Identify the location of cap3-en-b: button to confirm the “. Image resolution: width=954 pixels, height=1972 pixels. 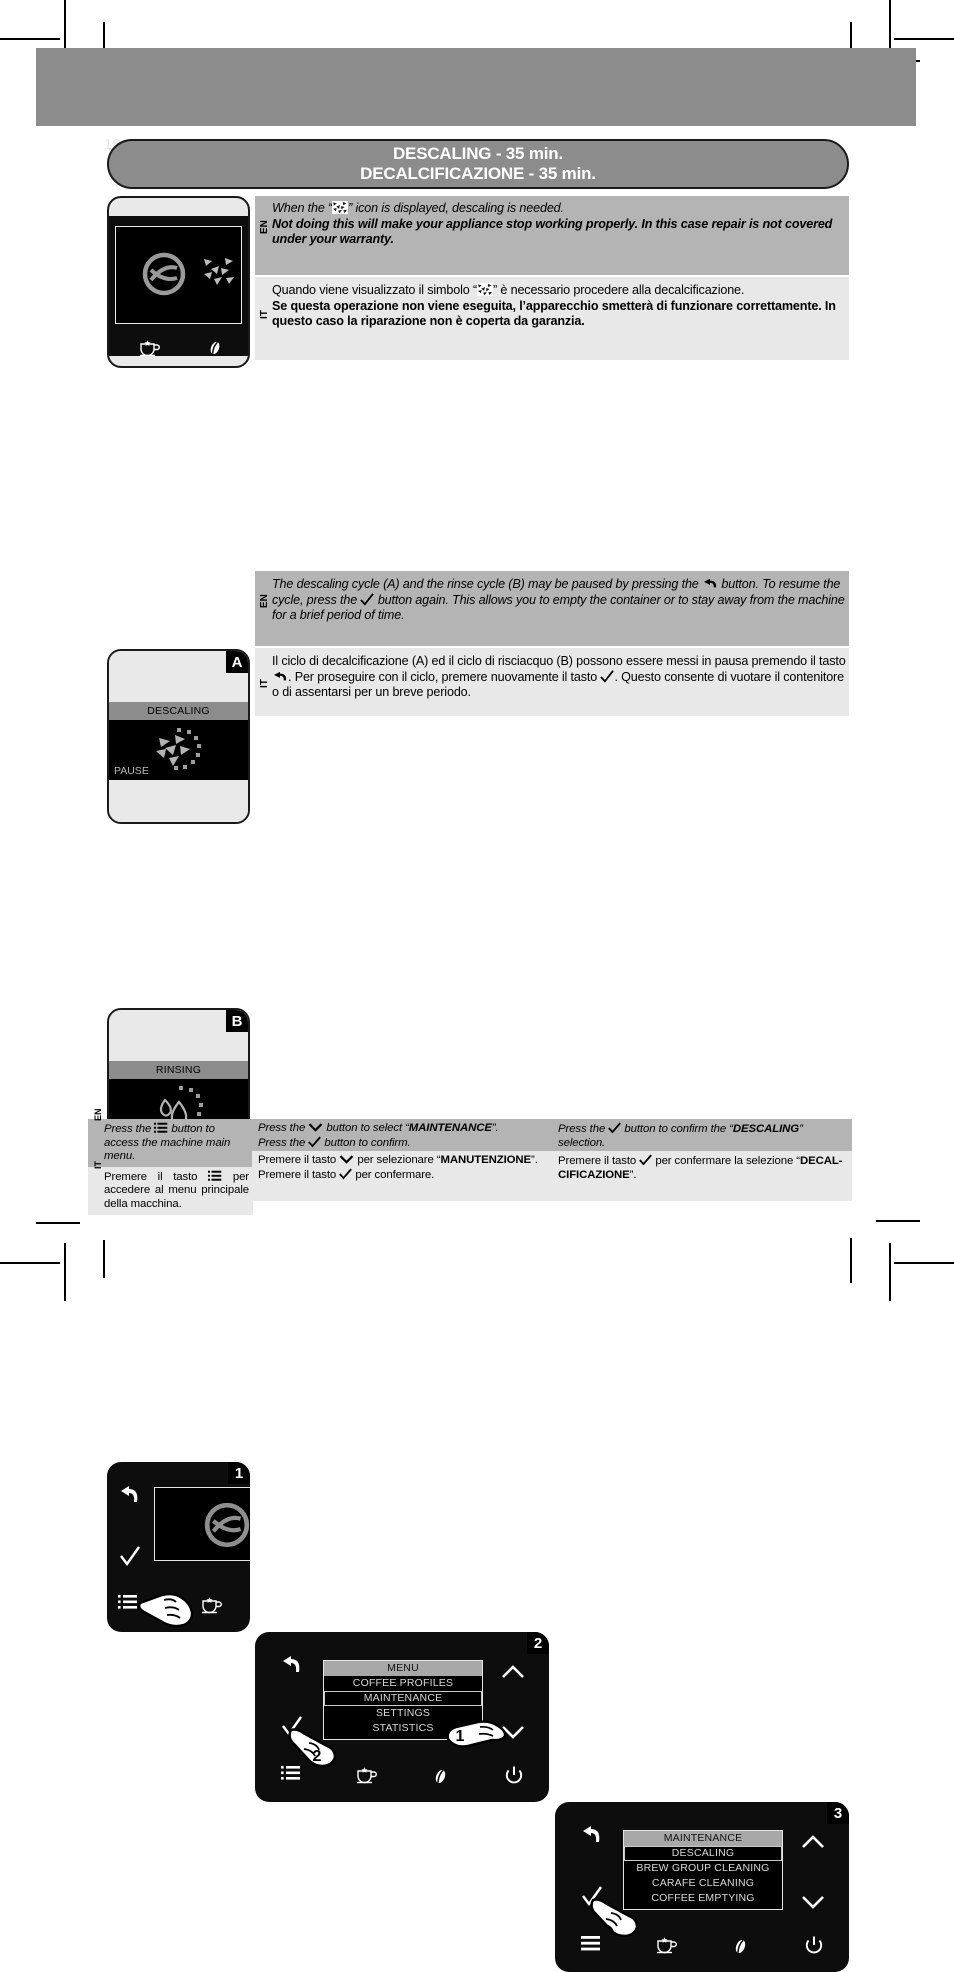
(678, 1129).